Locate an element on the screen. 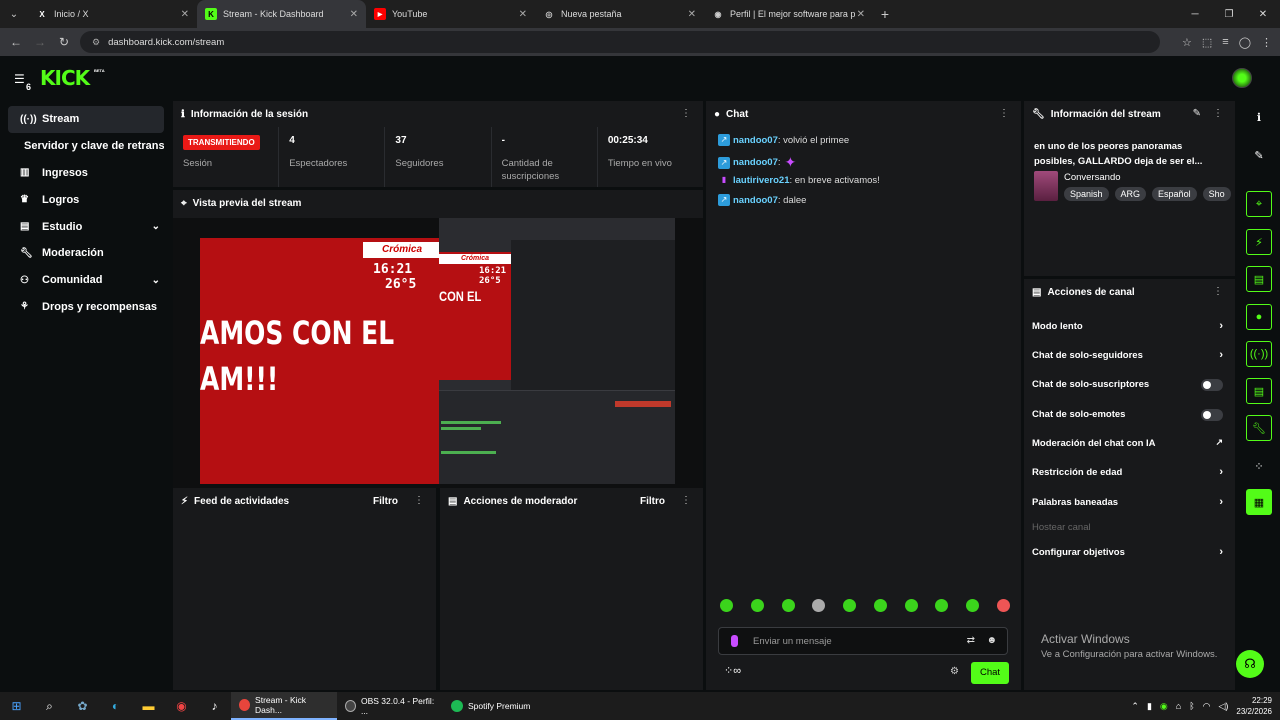  back-icon: ← is located at coordinates (16, 42).